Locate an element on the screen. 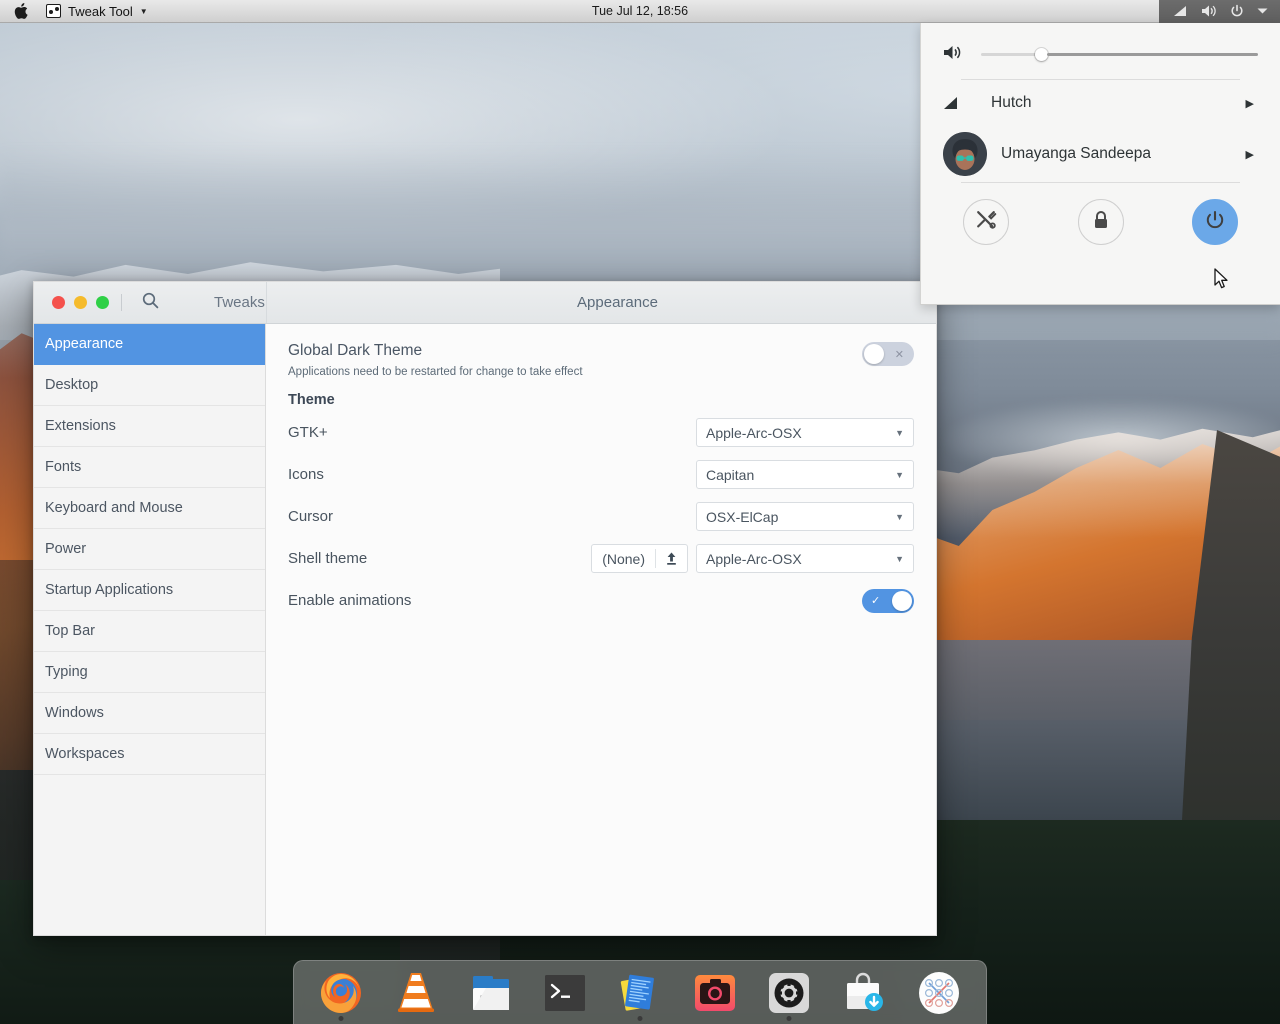  sidebar-item-power: Power is located at coordinates (149, 549).